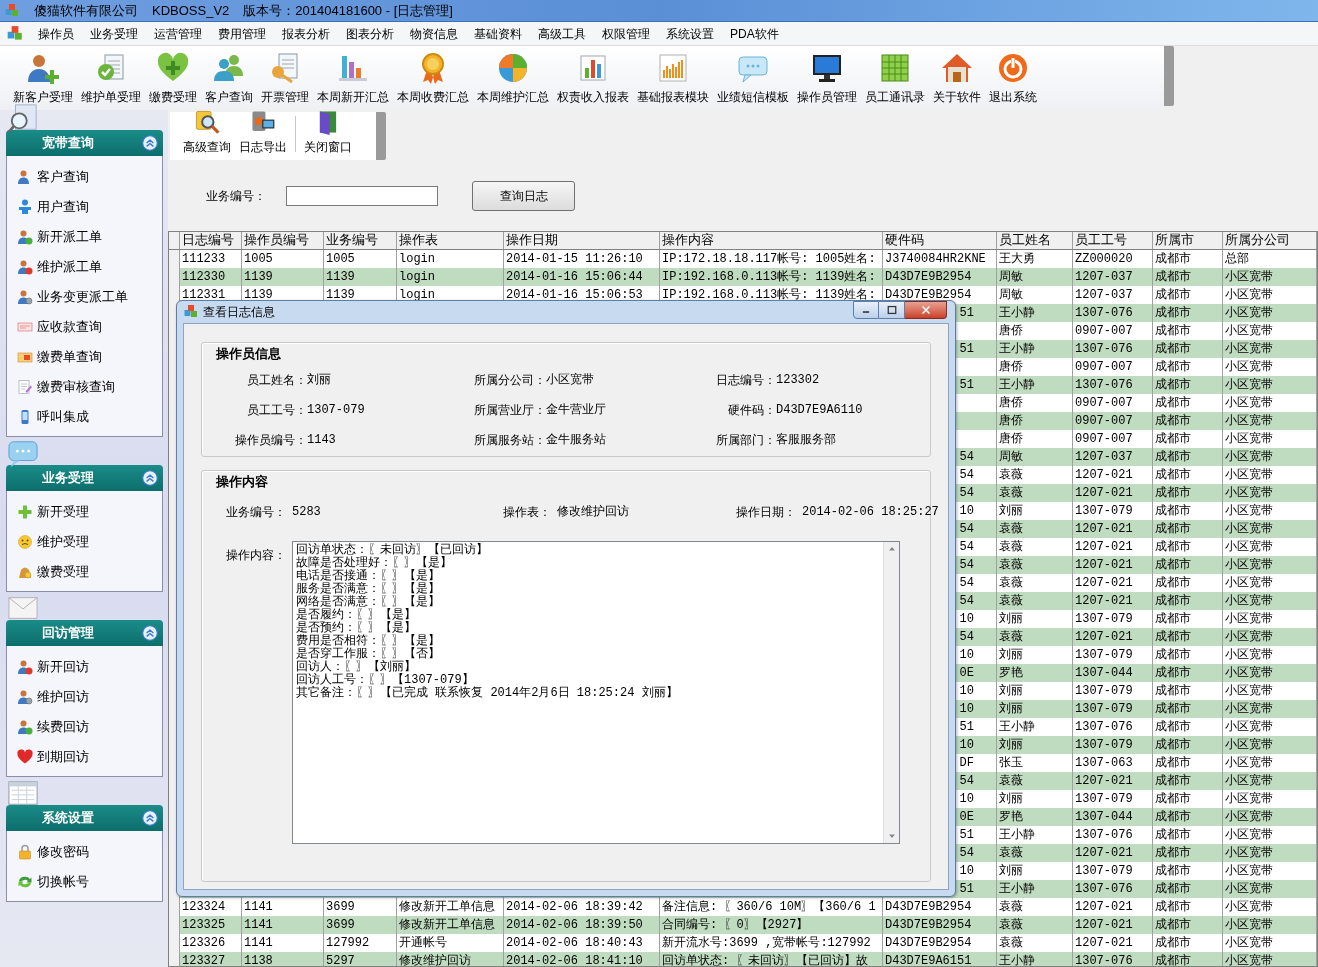  I want to click on content-text-area: 回访单状态：〖未回访〗【已回访】 故障是否处理好：〖〗【是】 电话是否接通：〖〗【是】 服务是否满意：〖〗【是】 网络是否满意：〖〗【是】 是否履约：〖〗【是】 是否预约：〖〗【是】 费用是否相符：〖〗【是】 是否穿工作服：〖〗【否】 回访人：〖〗【刘丽】 回访人工号：〖〗【1307-079】 其它备注：〖〗【已完成 联系恢复 2014年2月6日 18:25:24 刘丽】, so click(596, 692).